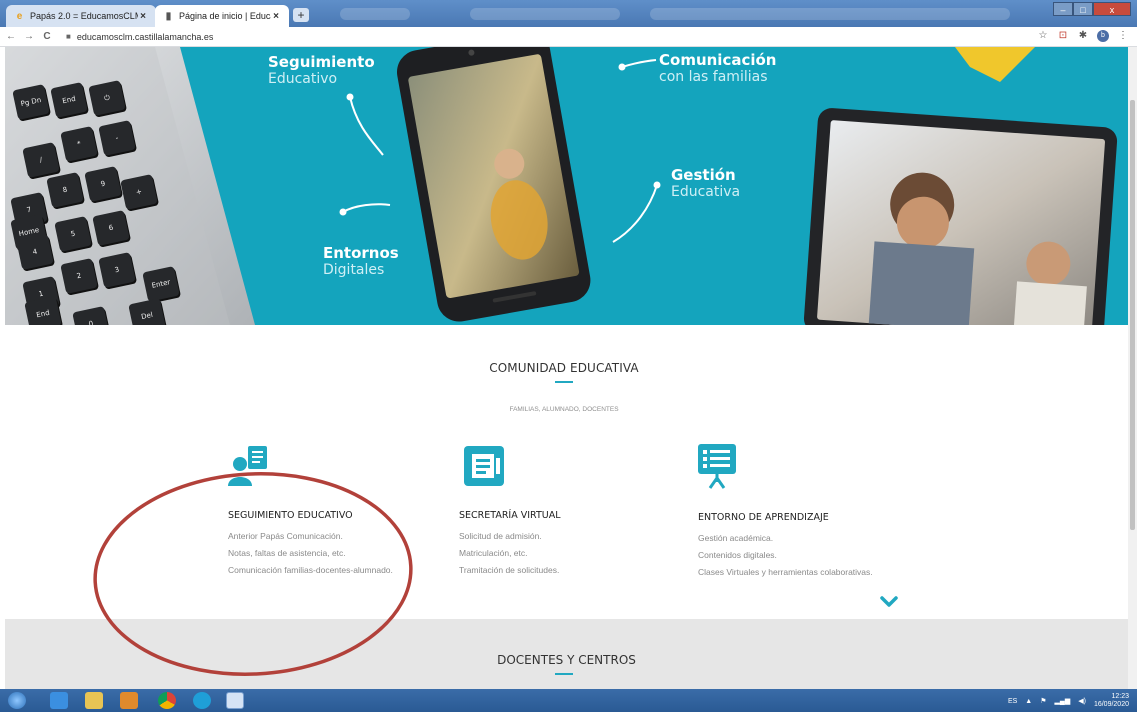  What do you see at coordinates (889, 602) in the screenshot?
I see `chevron-down-icon` at bounding box center [889, 602].